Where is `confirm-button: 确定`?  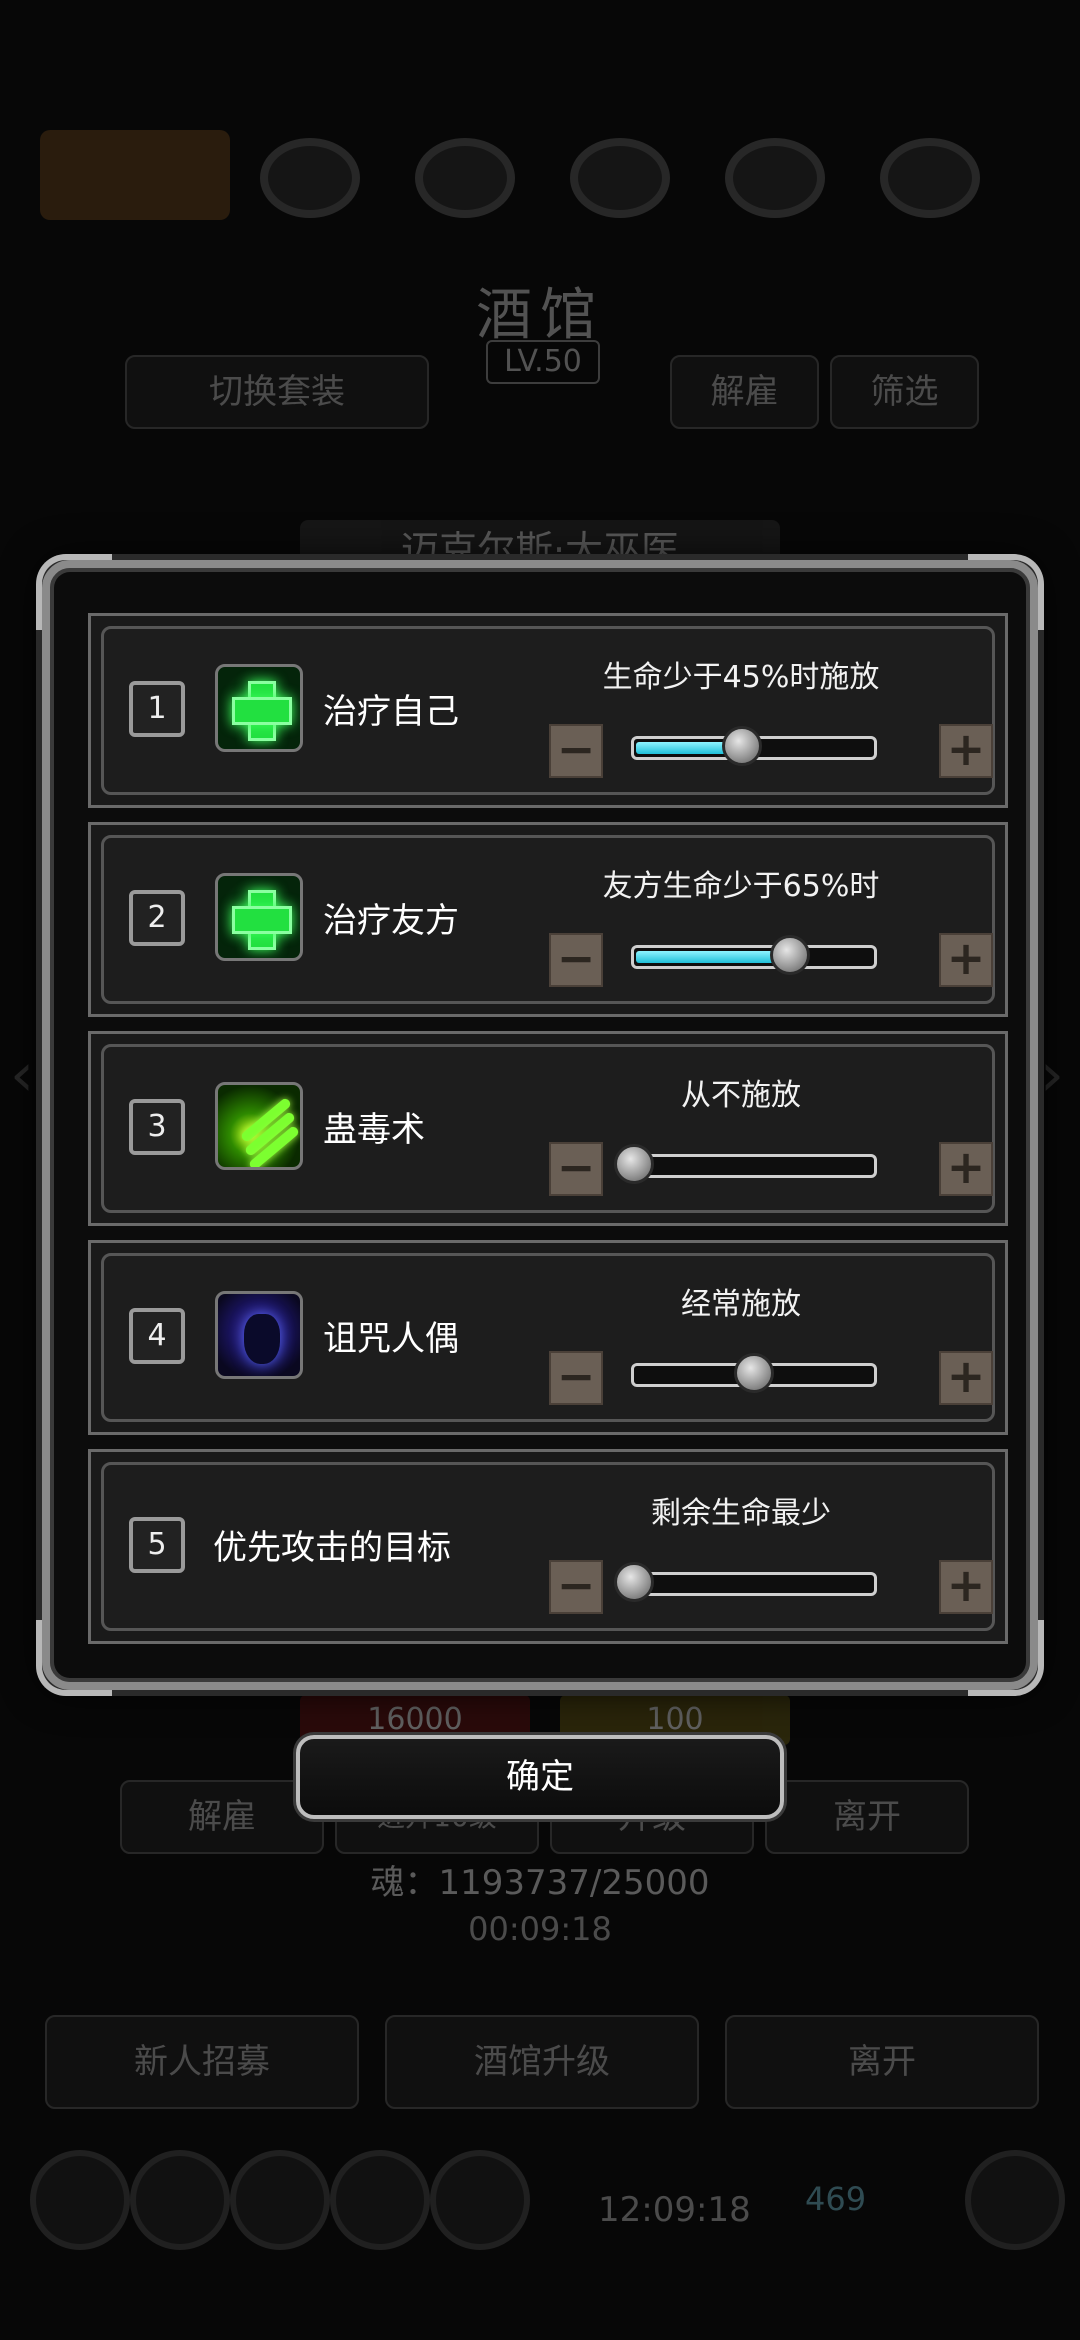 confirm-button: 确定 is located at coordinates (540, 1777).